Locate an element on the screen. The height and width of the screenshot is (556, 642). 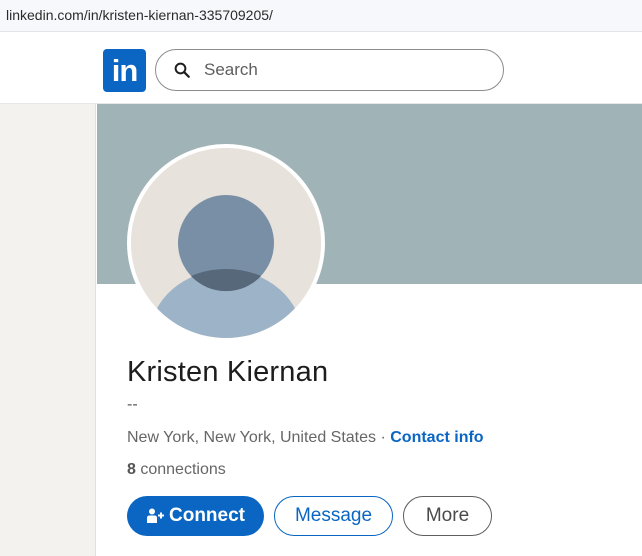
linkedin-logo: in is located at coordinates (124, 70).